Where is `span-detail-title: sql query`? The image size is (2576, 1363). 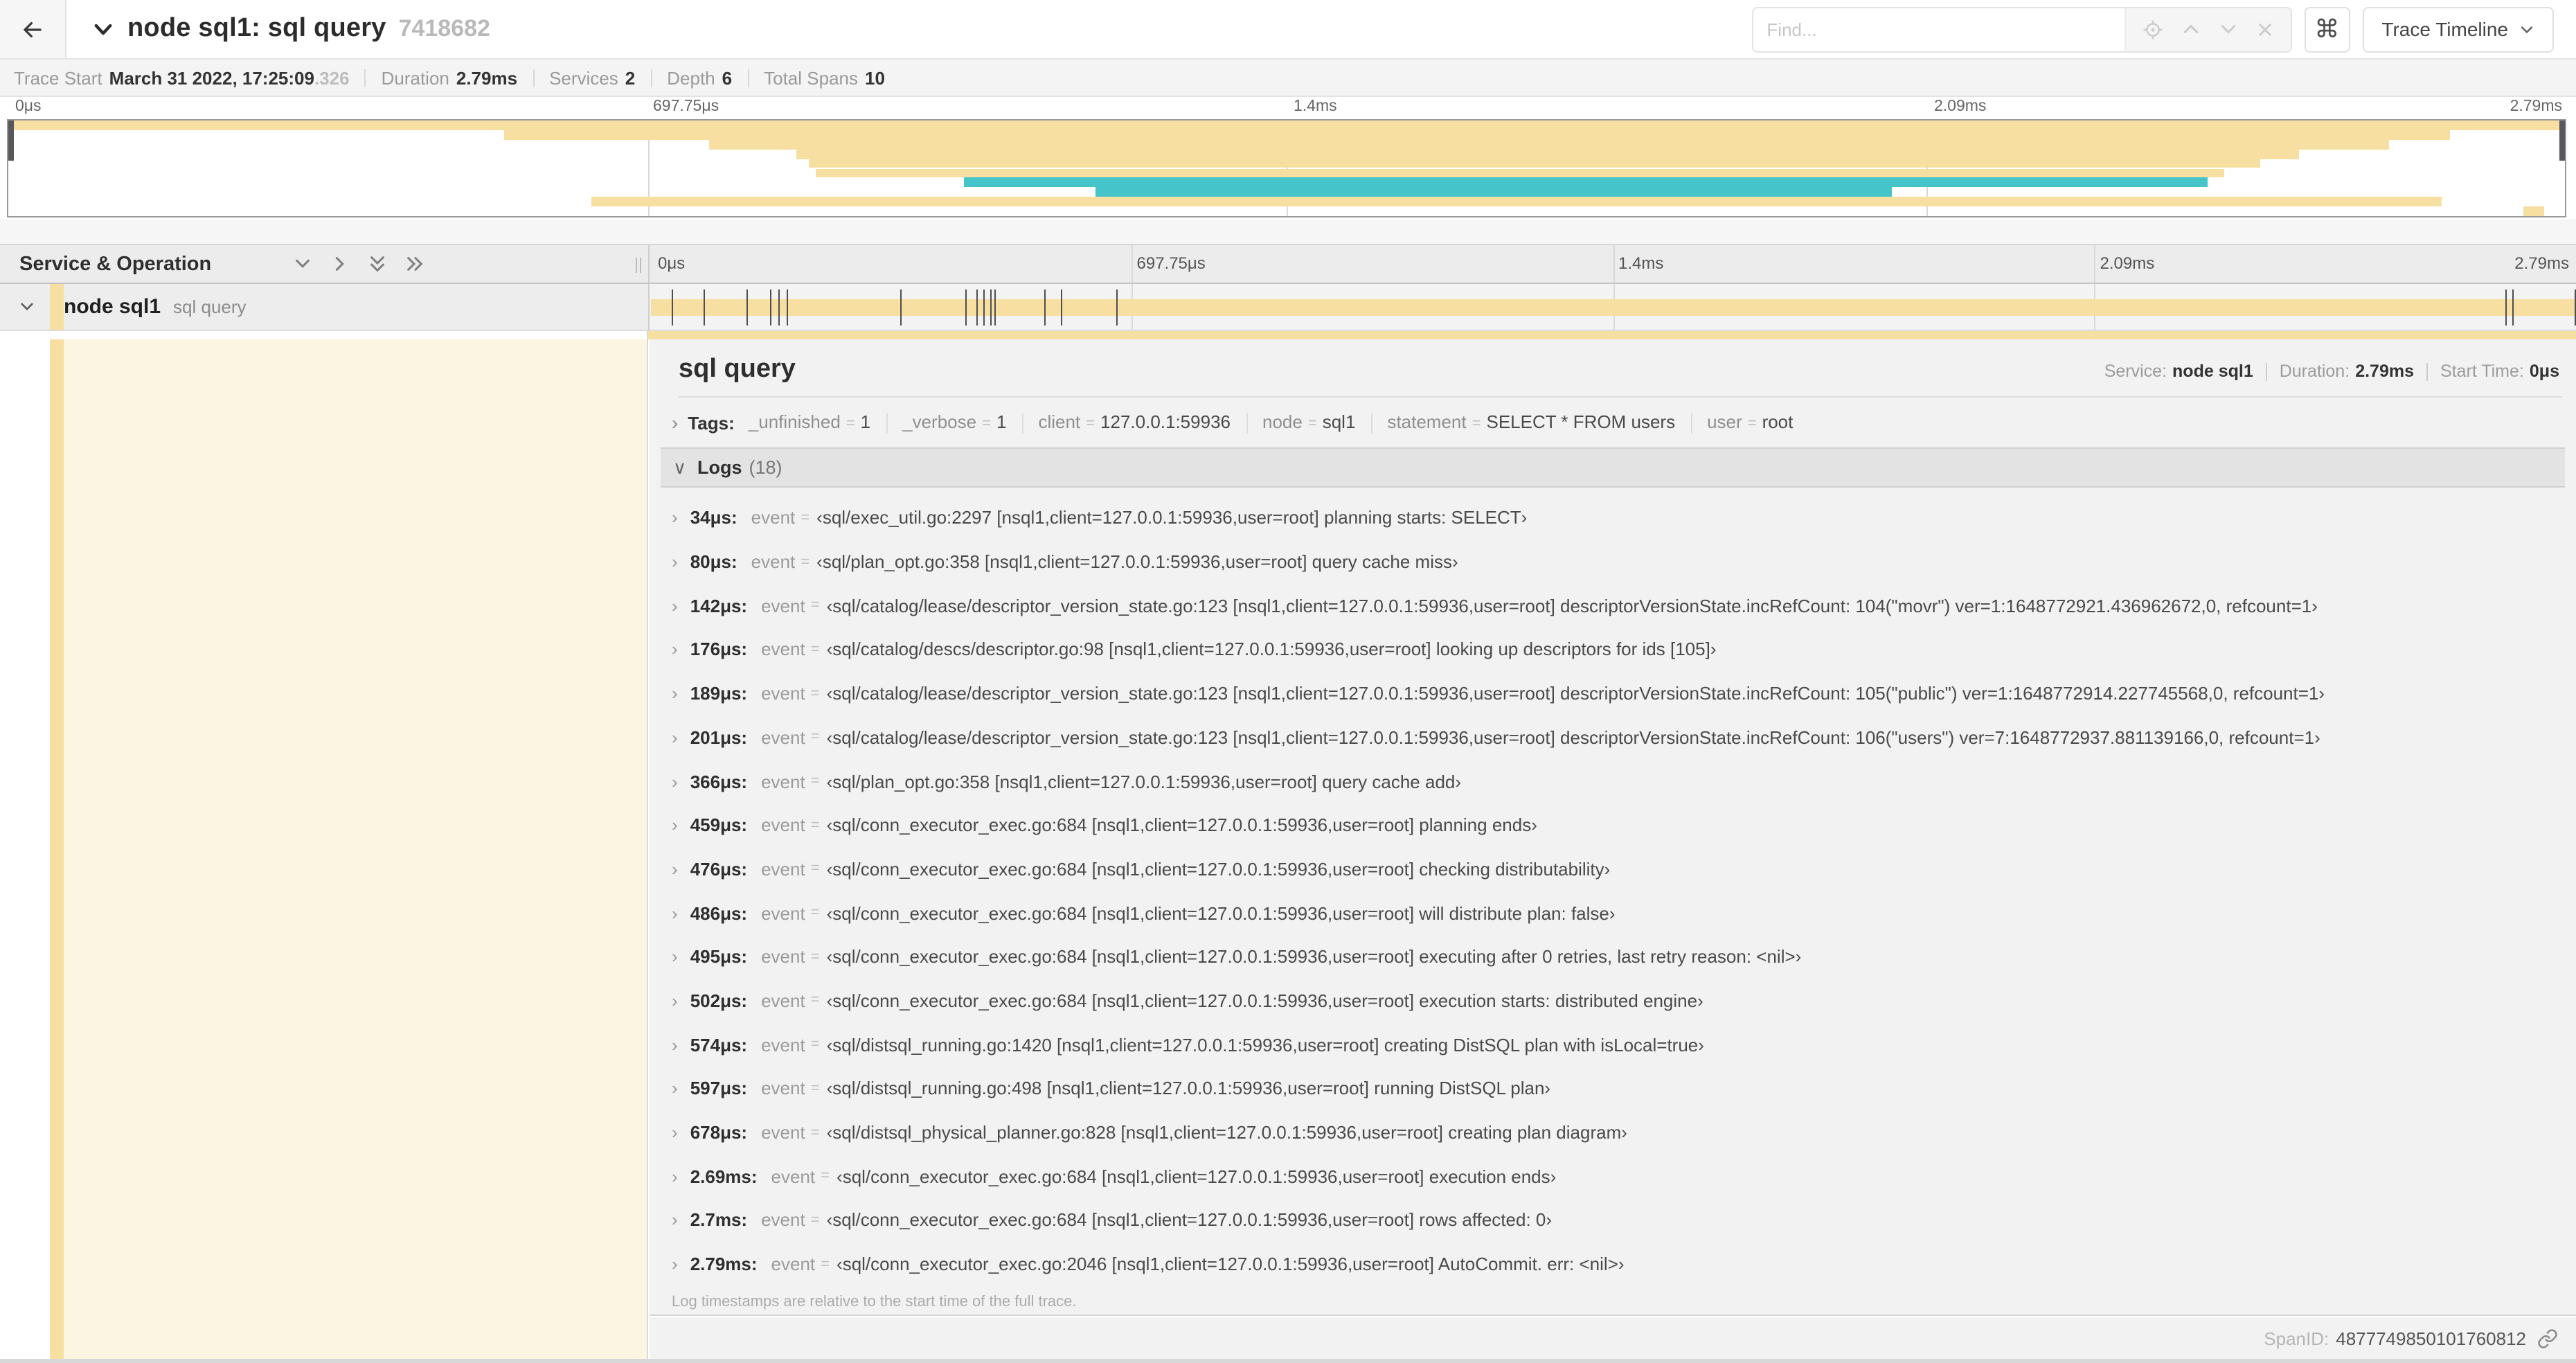
span-detail-title: sql query is located at coordinates (737, 369).